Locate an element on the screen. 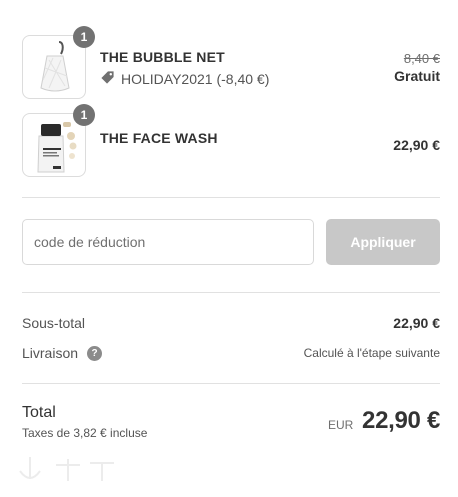  shipping-label: Livraison ? is located at coordinates (62, 353).